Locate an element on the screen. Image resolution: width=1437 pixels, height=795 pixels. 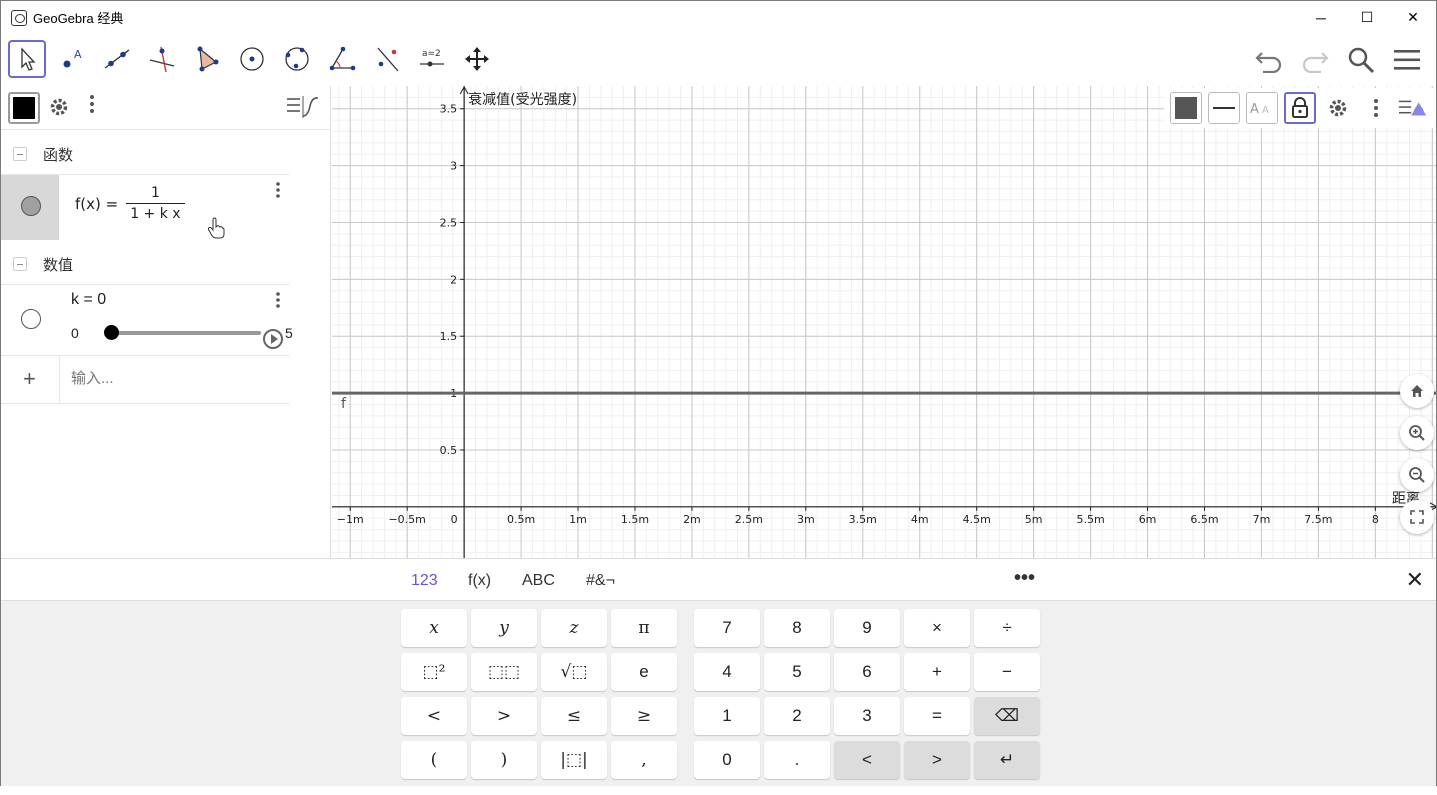
key-right-0-2: 9 is located at coordinates (867, 628).